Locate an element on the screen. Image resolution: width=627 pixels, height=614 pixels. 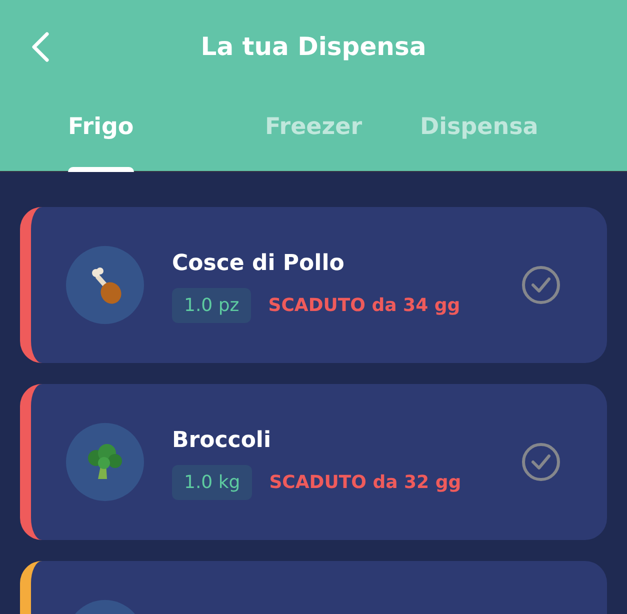
page-title: La tua Dispensa is located at coordinates (313, 47).